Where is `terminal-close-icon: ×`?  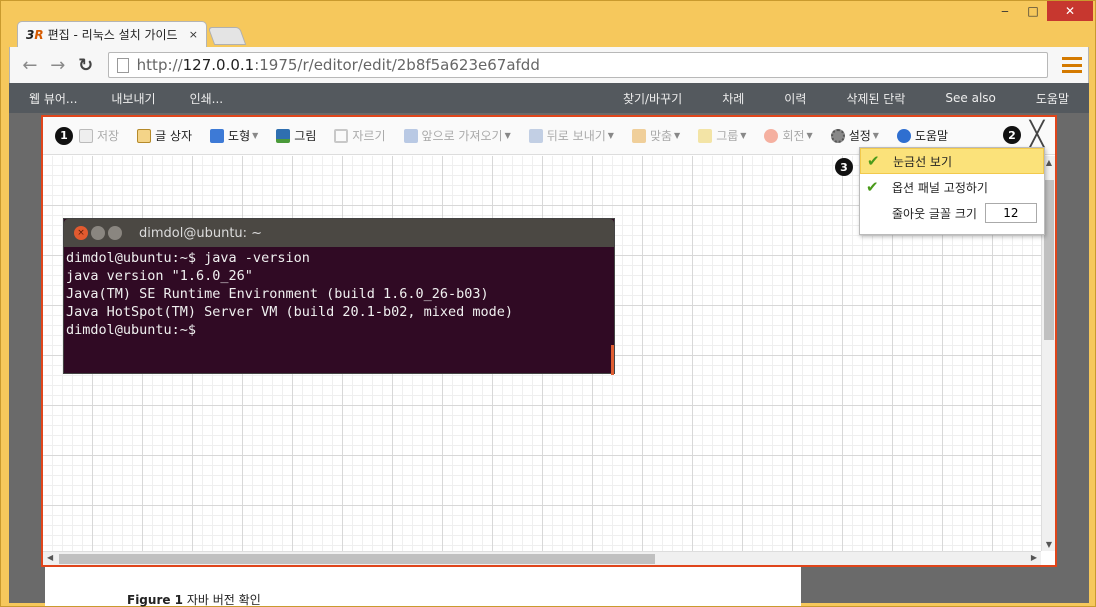 terminal-close-icon: × is located at coordinates (81, 233).